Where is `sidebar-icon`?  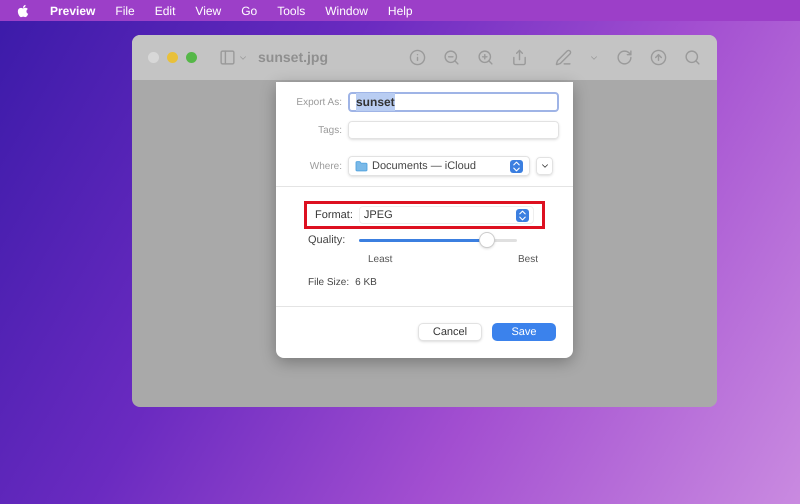
sidebar-icon is located at coordinates (227, 57).